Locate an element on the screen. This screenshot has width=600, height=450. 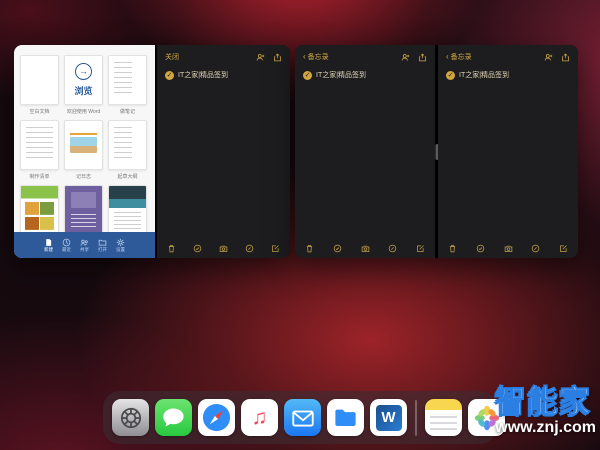
notes-pane-right: ‹ 备忘录 ✓ IT之家|精品签到 is located at coordinates (508, 151).